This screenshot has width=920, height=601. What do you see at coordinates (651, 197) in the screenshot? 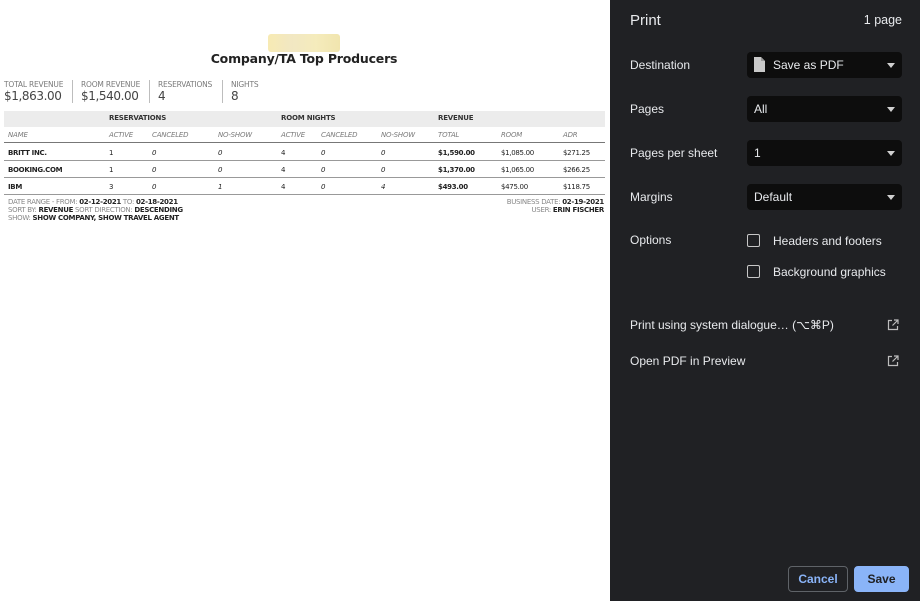
I see `margins-label: Margins` at bounding box center [651, 197].